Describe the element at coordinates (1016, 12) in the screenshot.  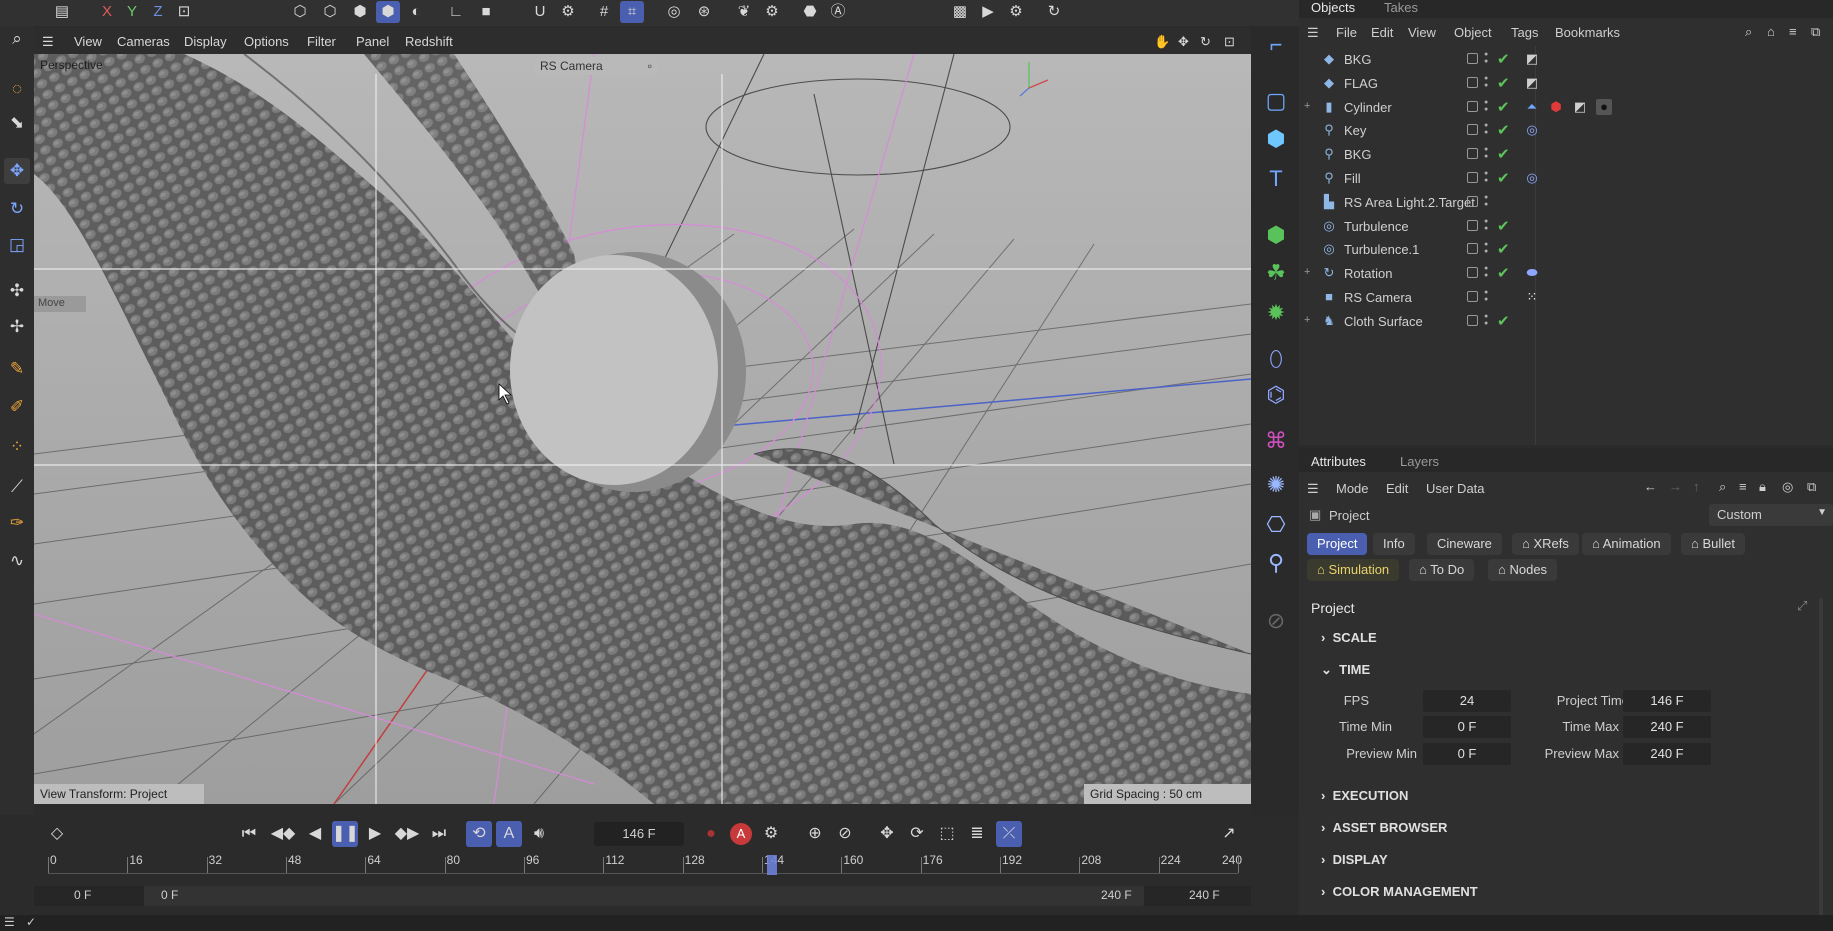
I see `render-settings-2-icon: ⚙` at that location.